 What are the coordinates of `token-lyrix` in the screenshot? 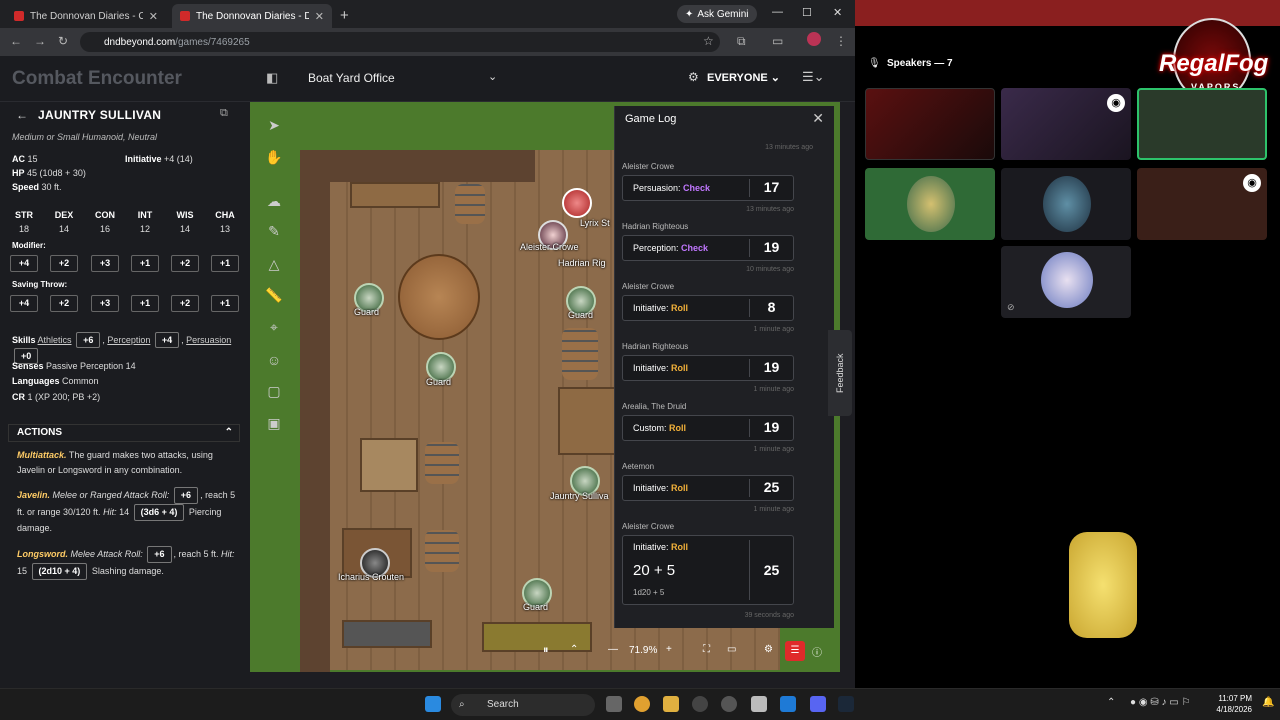 It's located at (577, 203).